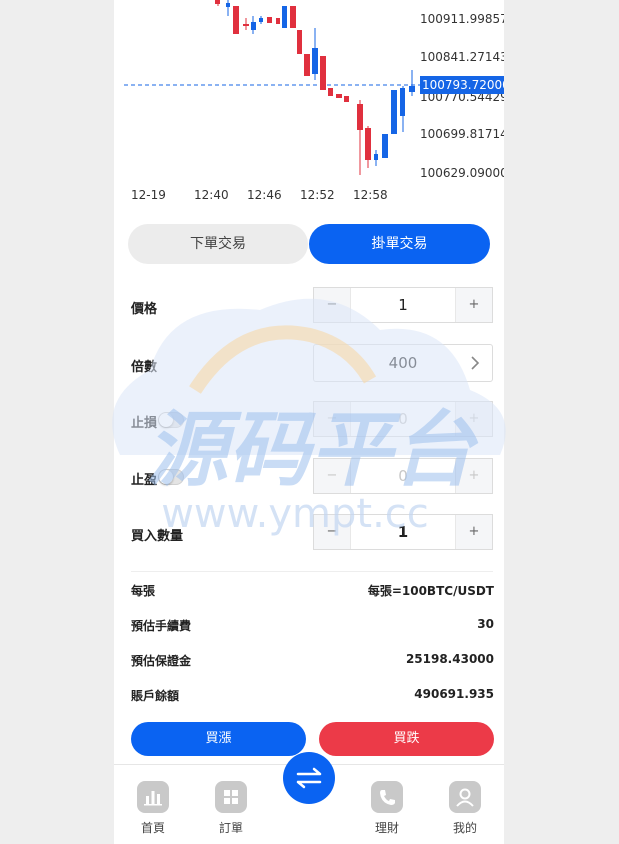 This screenshot has width=619, height=844. What do you see at coordinates (312, 571) in the screenshot?
I see `divider` at bounding box center [312, 571].